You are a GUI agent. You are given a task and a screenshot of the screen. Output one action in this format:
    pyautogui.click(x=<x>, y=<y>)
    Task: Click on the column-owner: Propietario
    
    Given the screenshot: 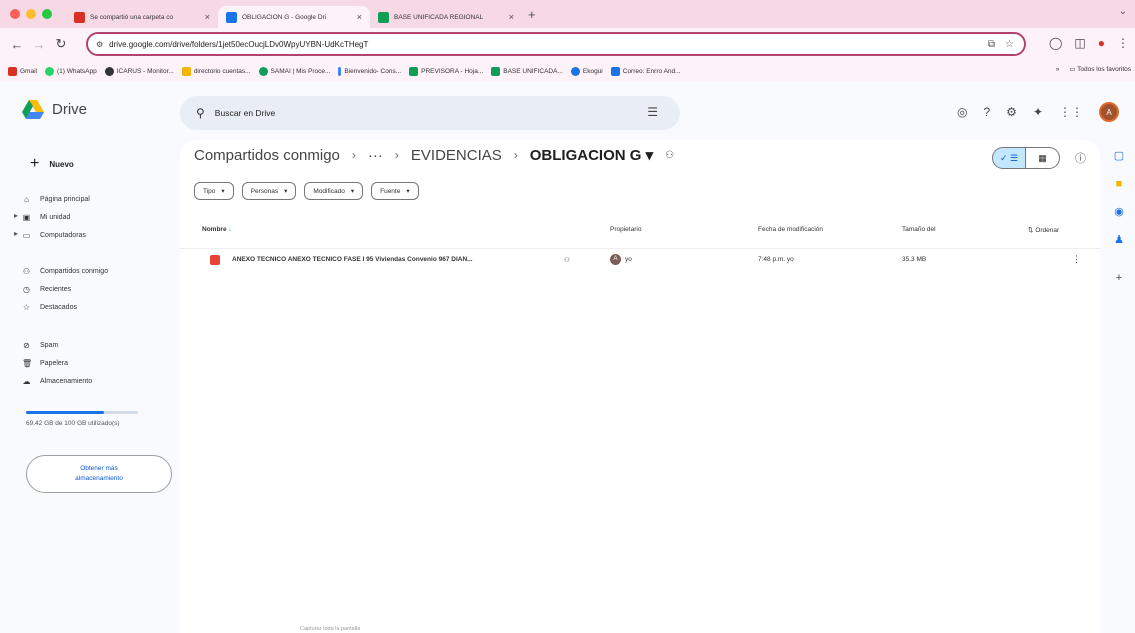 What is the action you would take?
    pyautogui.click(x=625, y=229)
    